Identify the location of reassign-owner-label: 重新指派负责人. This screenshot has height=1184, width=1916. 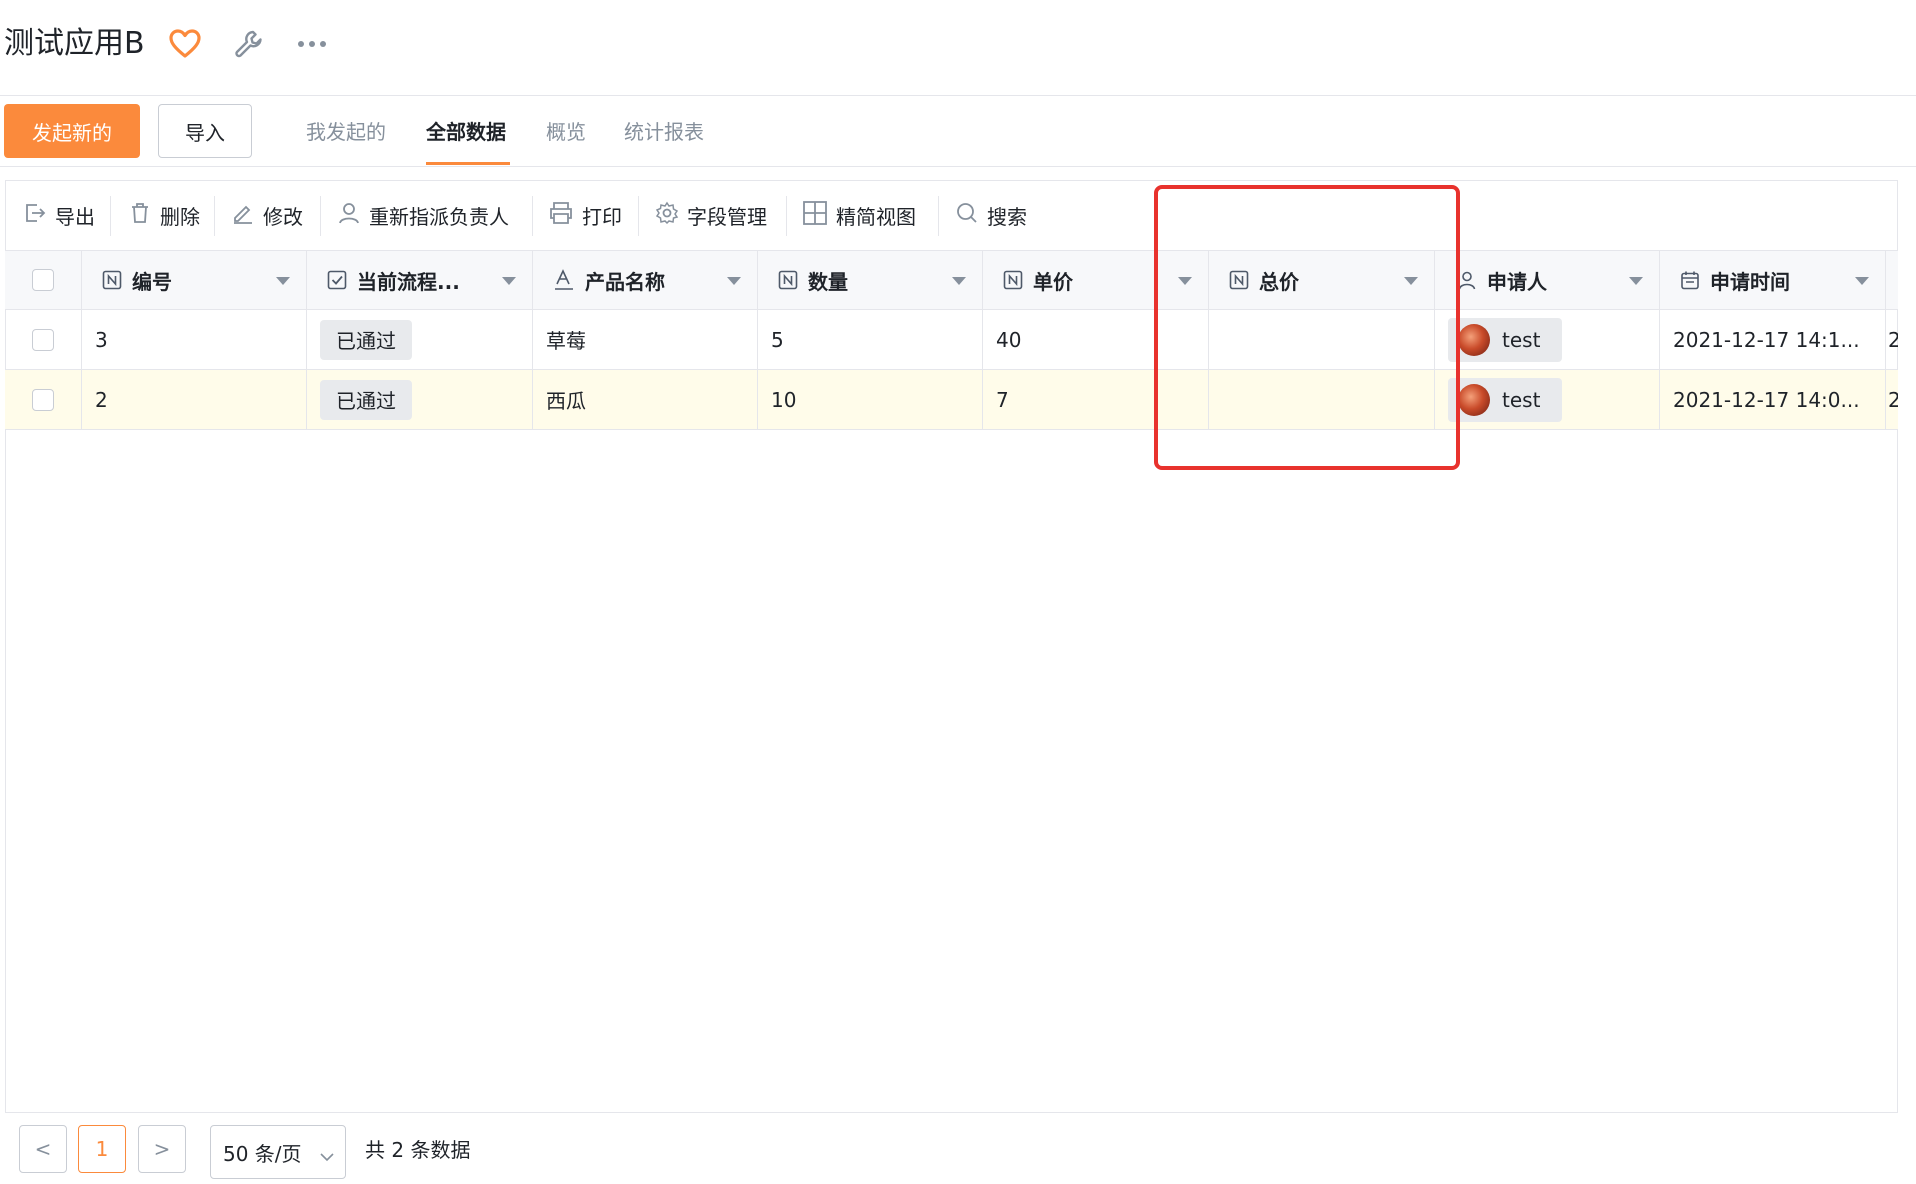
(439, 216).